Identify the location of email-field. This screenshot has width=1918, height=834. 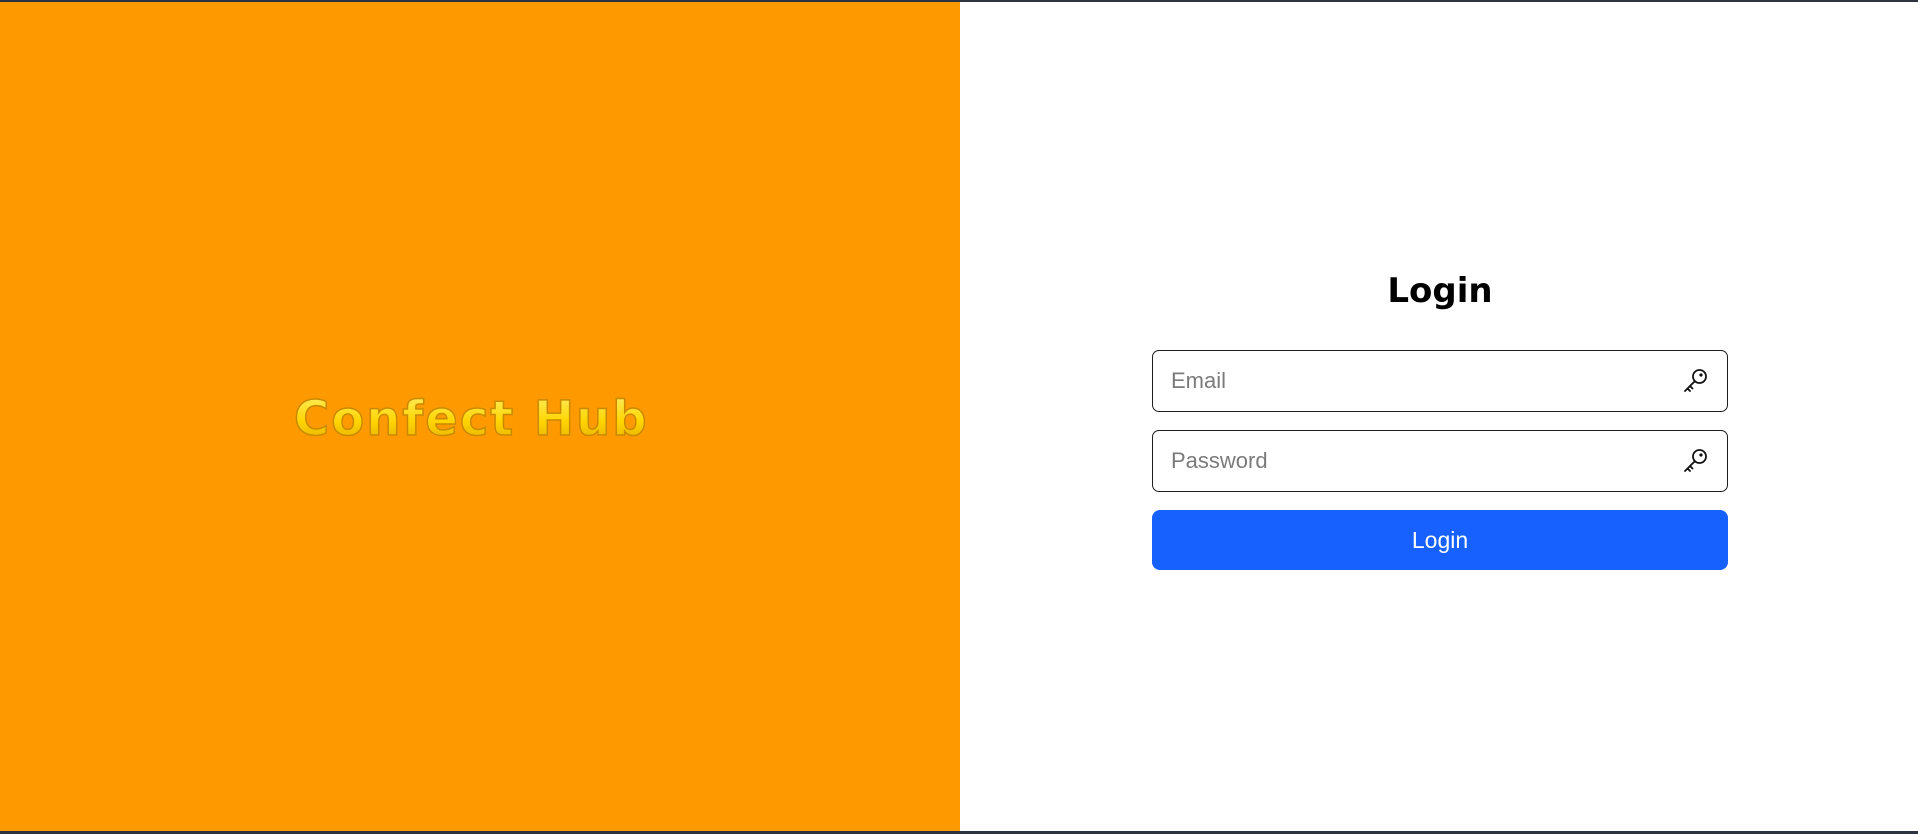
(1440, 381).